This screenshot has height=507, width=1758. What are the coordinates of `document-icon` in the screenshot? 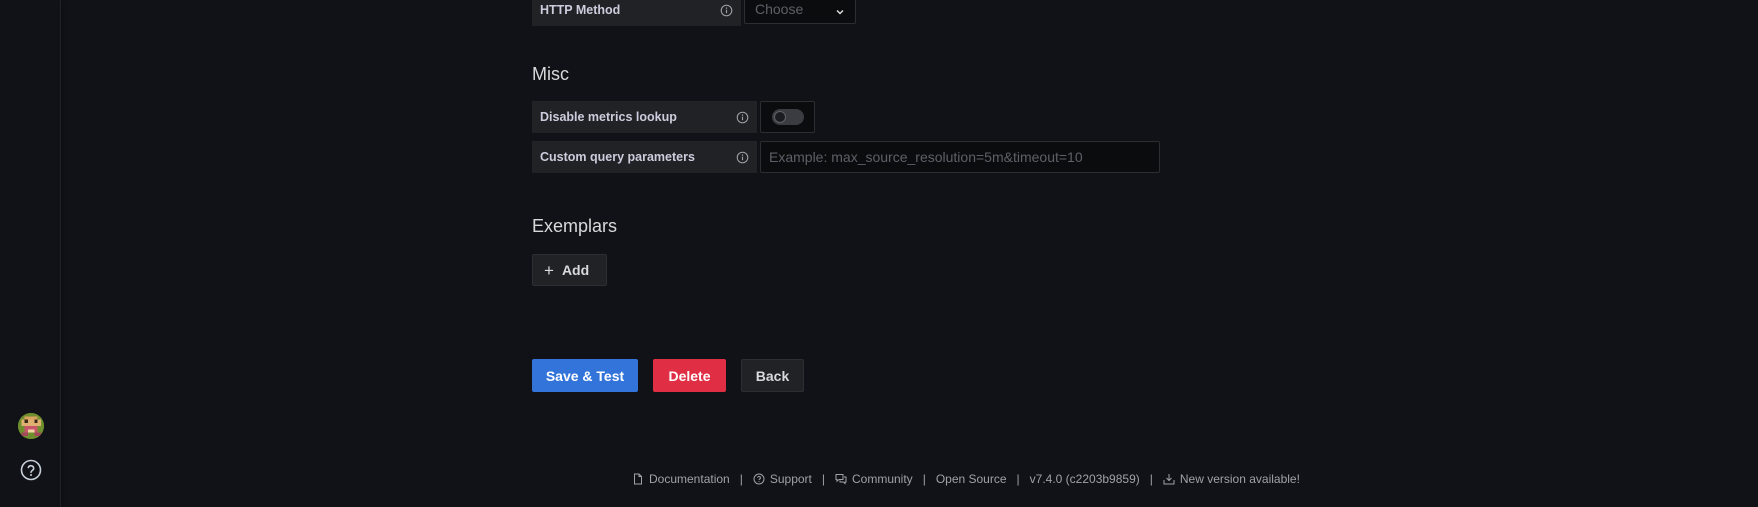 It's located at (638, 479).